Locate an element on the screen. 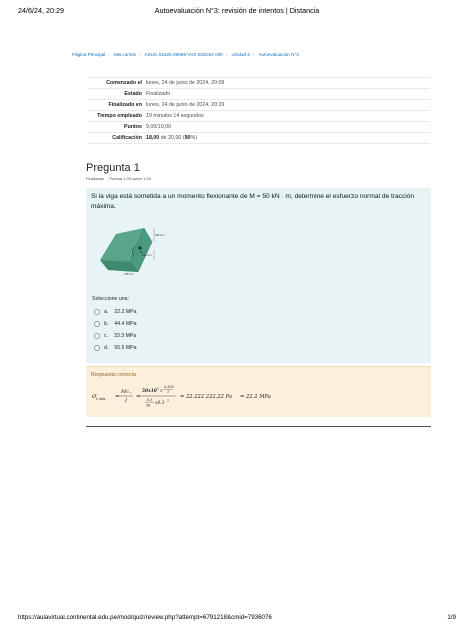 The width and height of the screenshot is (474, 632). formula-eq1-num: Mc is located at coordinates (124, 392).